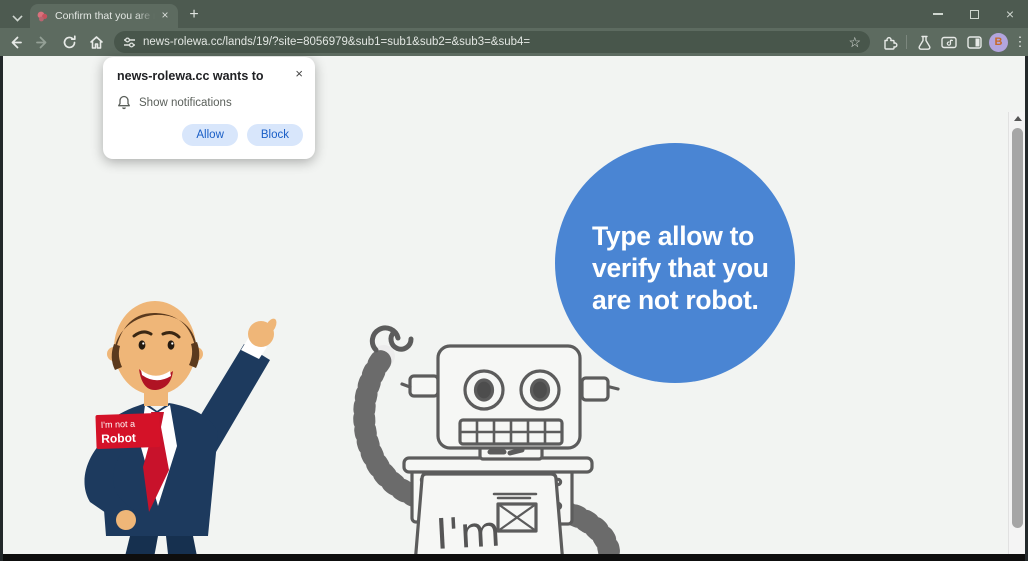  Describe the element at coordinates (998, 42) in the screenshot. I see `profile-avatar: B` at that location.